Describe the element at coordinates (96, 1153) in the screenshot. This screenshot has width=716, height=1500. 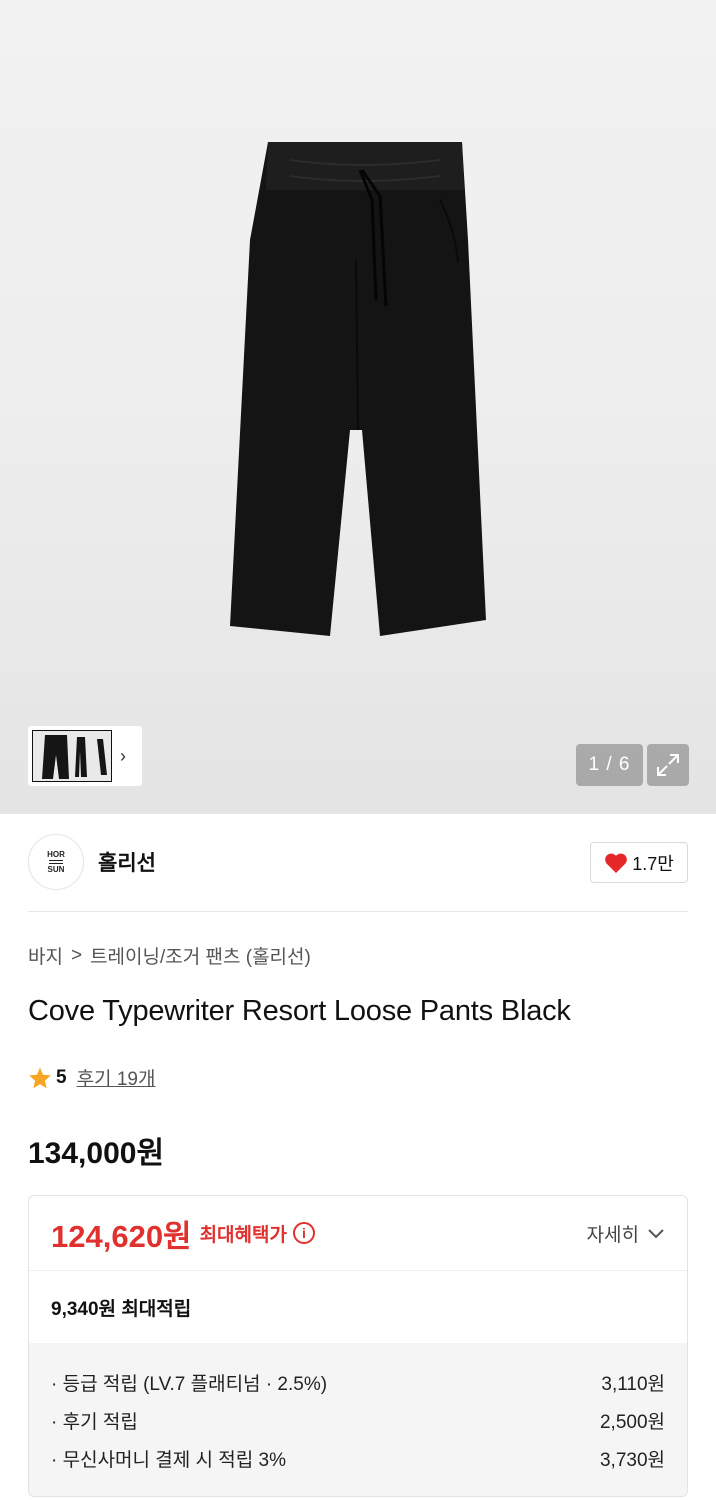
I see `original-price: 134,000원` at that location.